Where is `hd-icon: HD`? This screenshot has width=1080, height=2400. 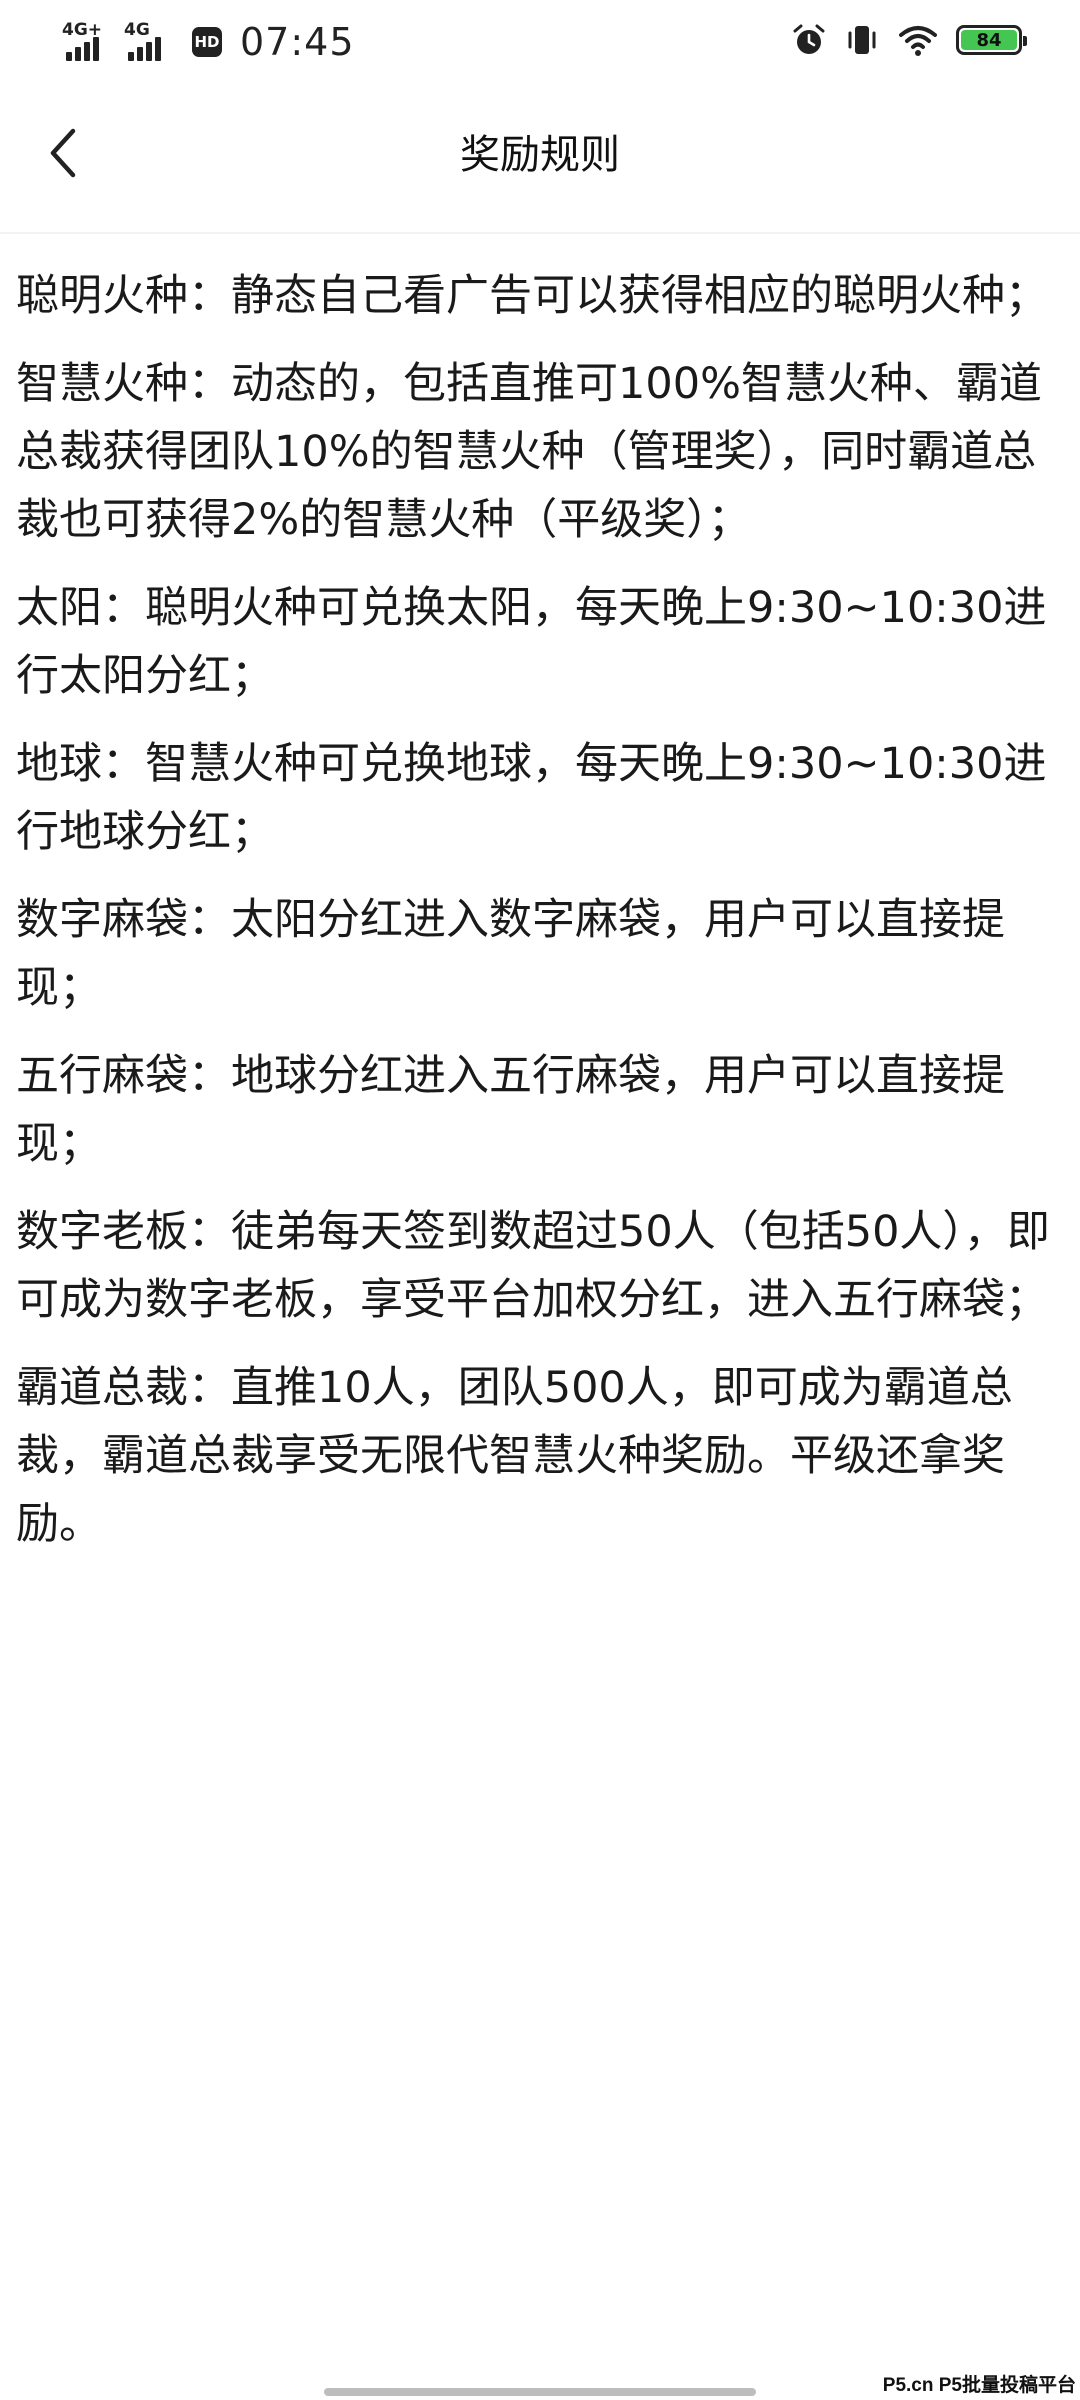 hd-icon: HD is located at coordinates (207, 42).